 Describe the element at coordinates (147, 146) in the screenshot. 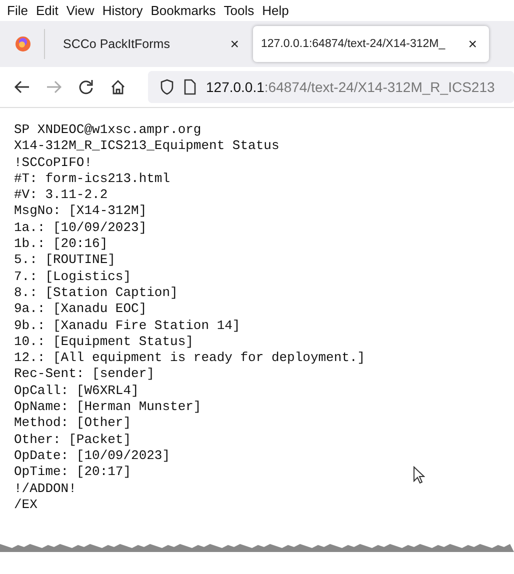

I see `text-line: X14-312M_R_ICS213_Equipment Status` at that location.